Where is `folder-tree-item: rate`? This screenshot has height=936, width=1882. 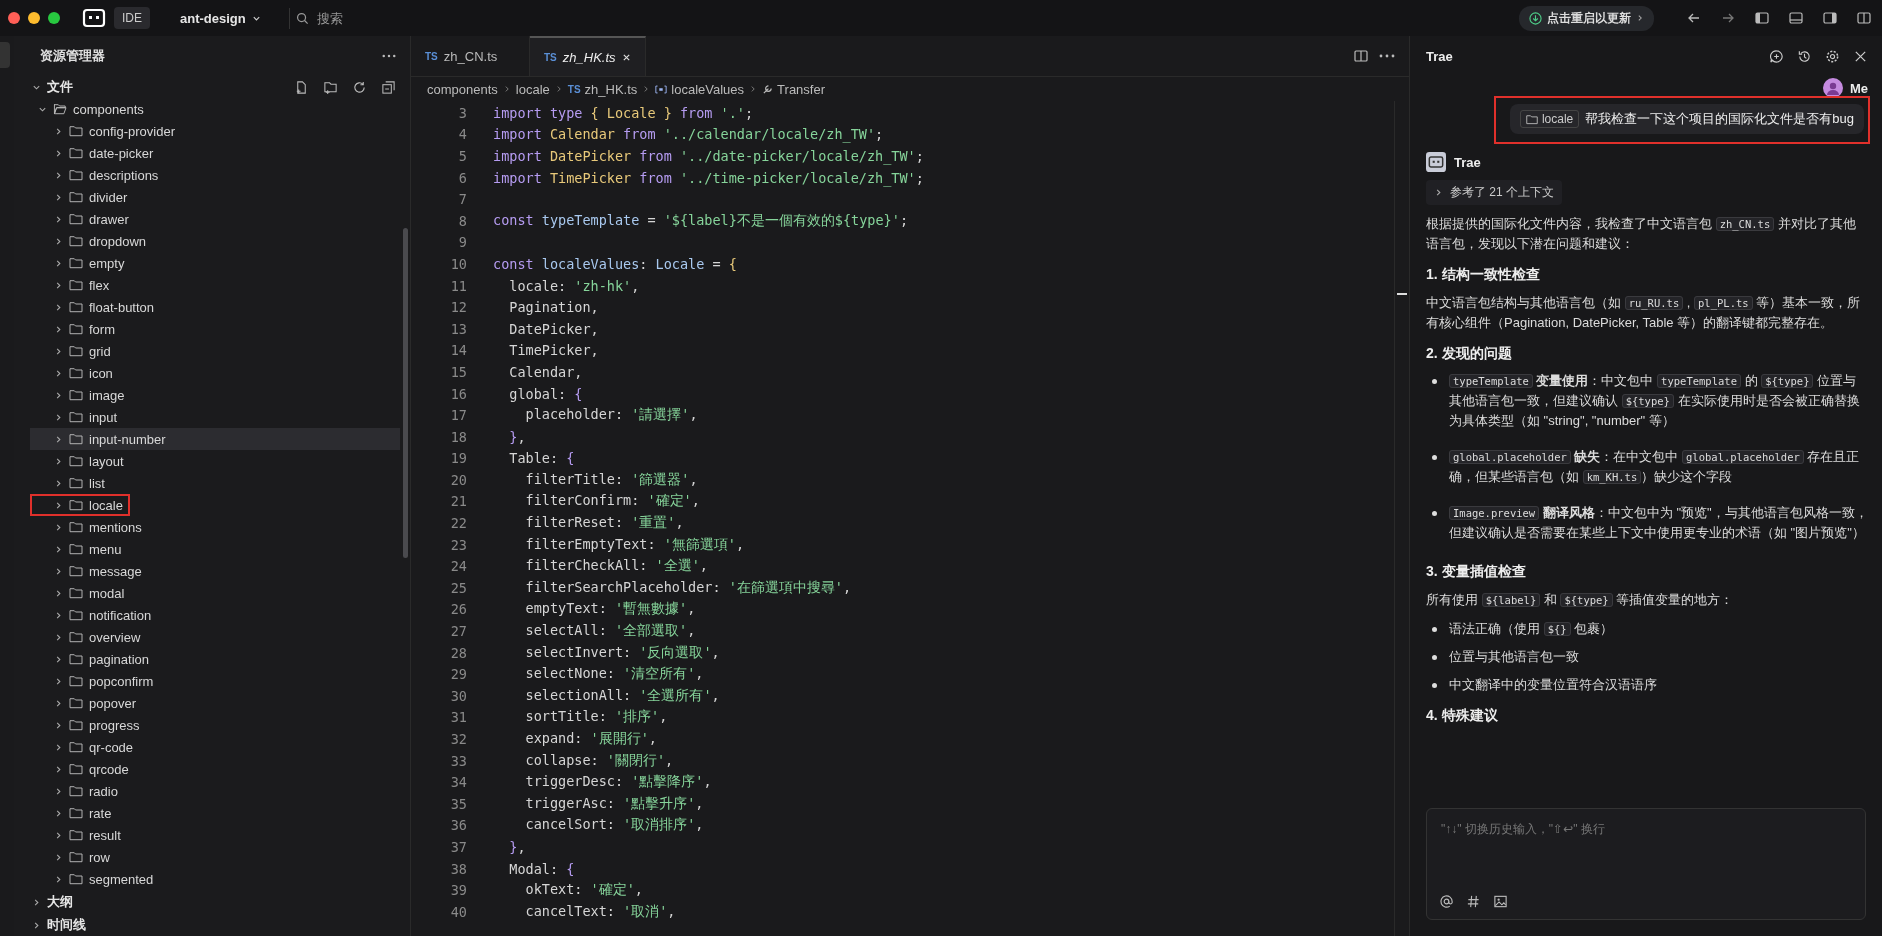
folder-tree-item: rate is located at coordinates (215, 813).